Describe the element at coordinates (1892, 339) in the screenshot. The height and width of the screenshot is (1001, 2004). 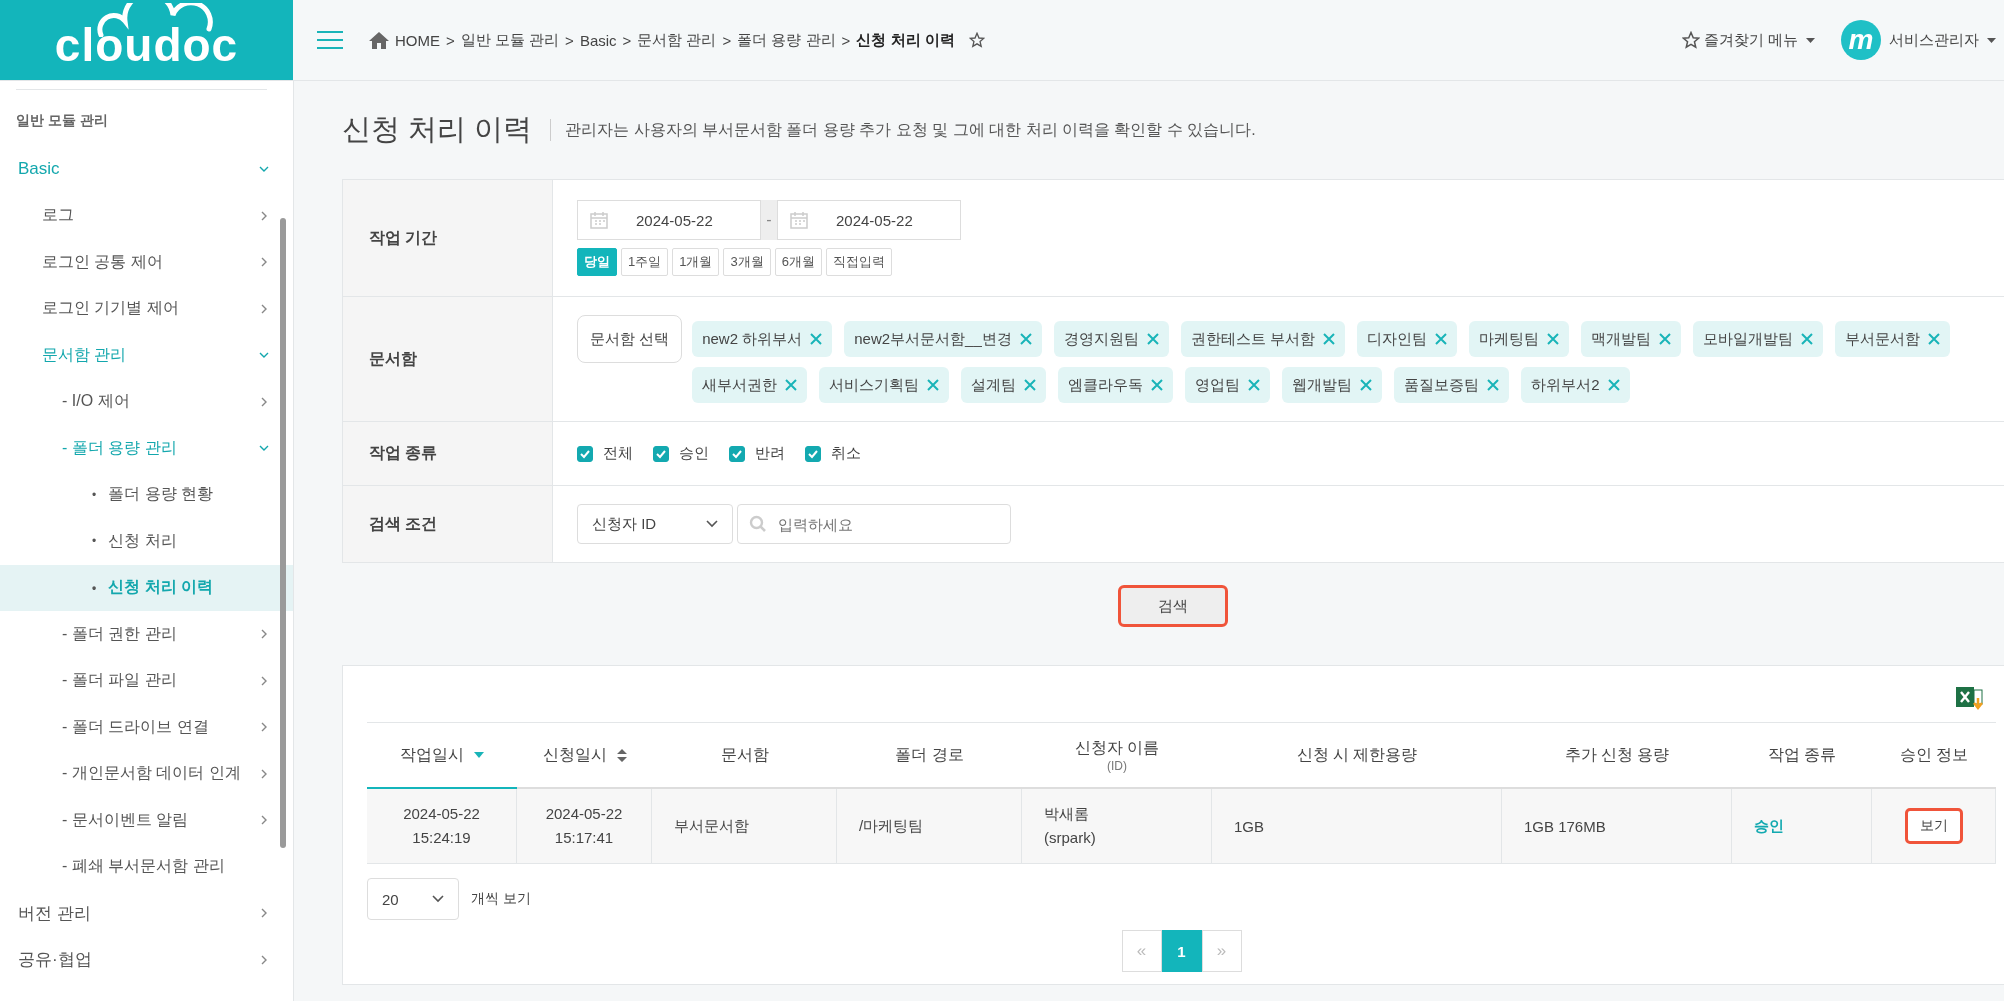
I see `tag-chip: 부서문서함` at that location.